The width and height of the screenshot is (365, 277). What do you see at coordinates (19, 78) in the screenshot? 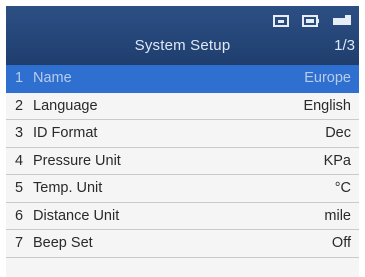
I see `item-number: 1` at bounding box center [19, 78].